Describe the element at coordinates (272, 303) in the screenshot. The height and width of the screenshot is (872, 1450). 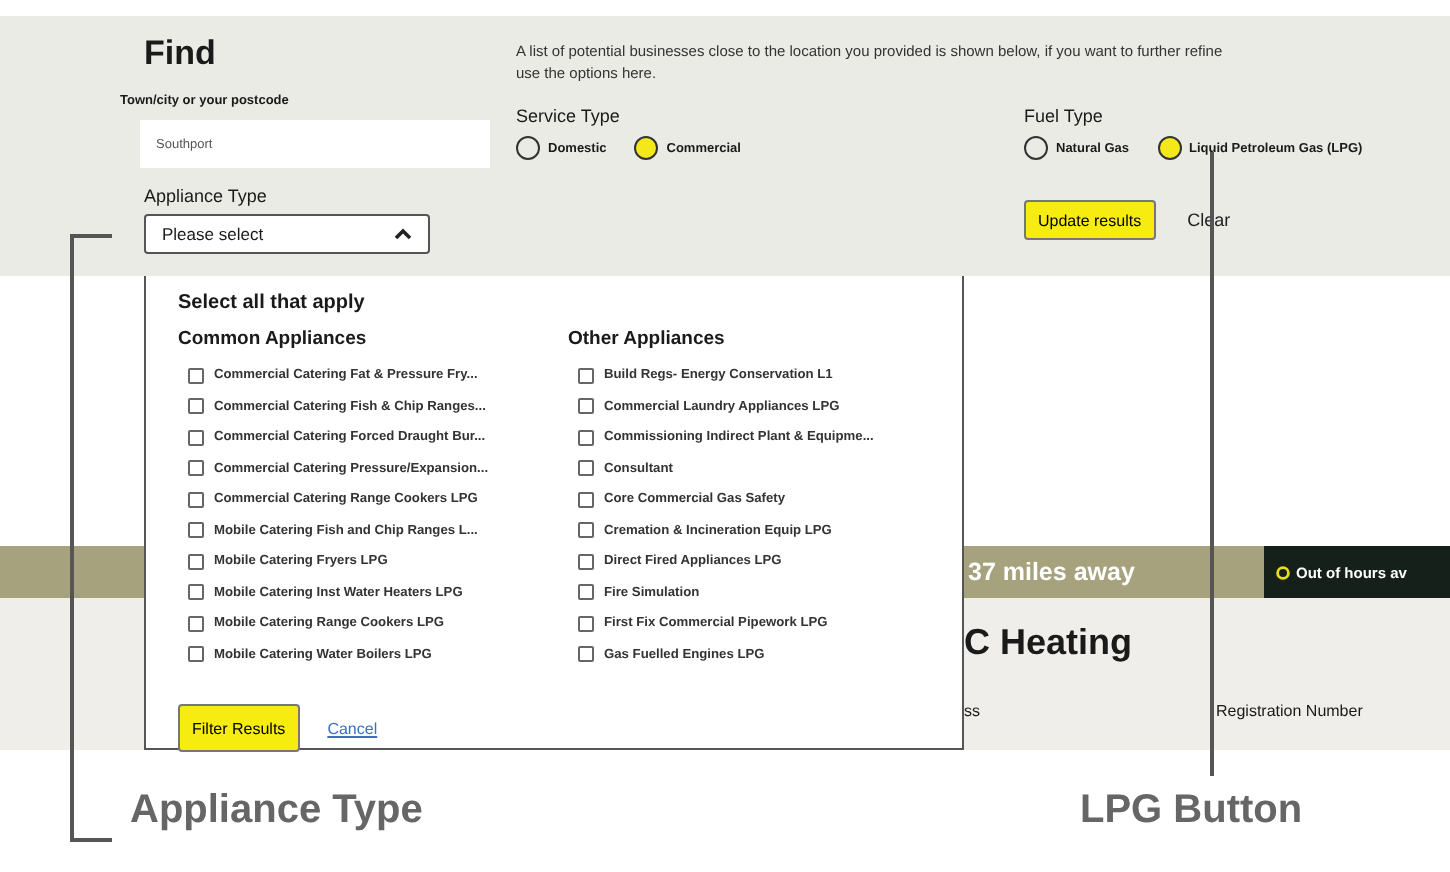
I see `dropdown-heading: Select all that apply` at that location.